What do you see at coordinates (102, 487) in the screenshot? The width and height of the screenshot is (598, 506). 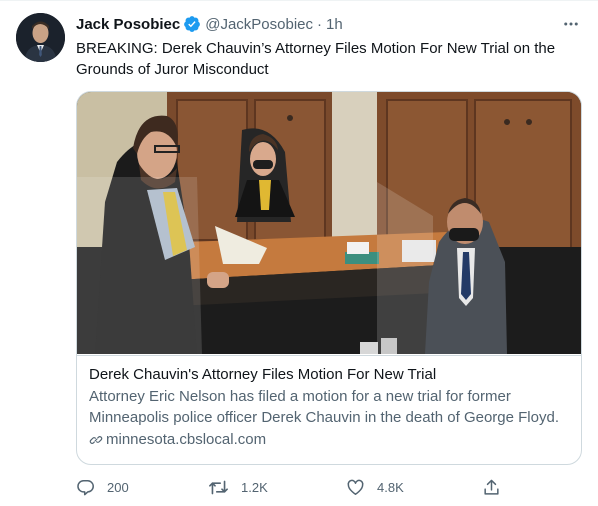 I see `reply-button: 200` at bounding box center [102, 487].